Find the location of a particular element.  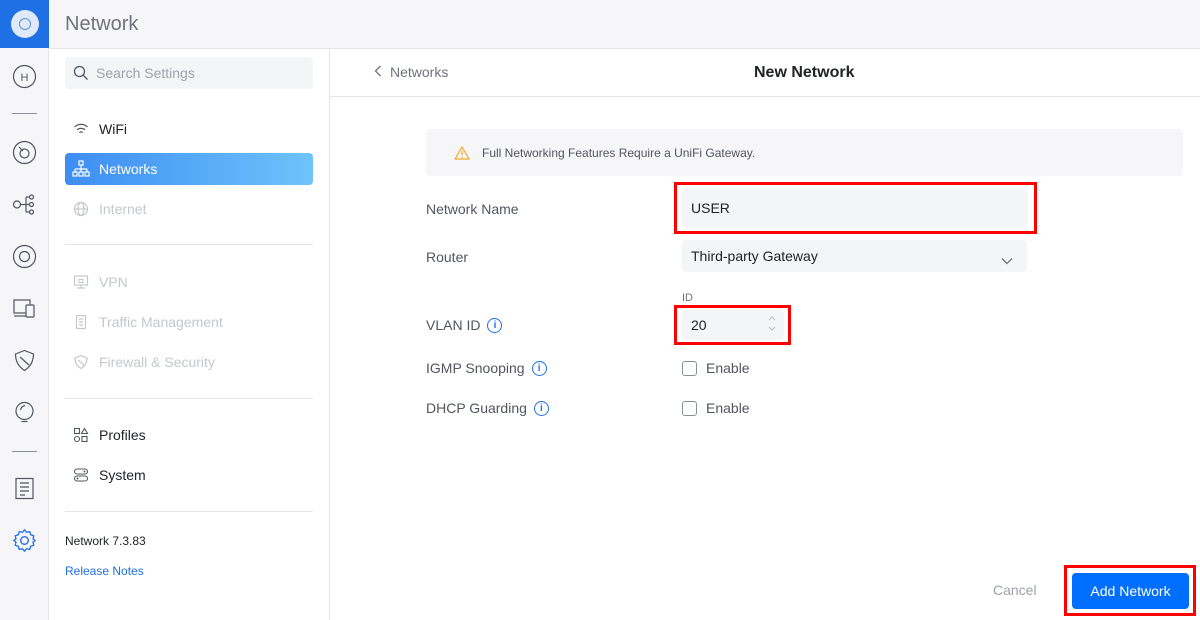

stepper-up-icon is located at coordinates (772, 318).